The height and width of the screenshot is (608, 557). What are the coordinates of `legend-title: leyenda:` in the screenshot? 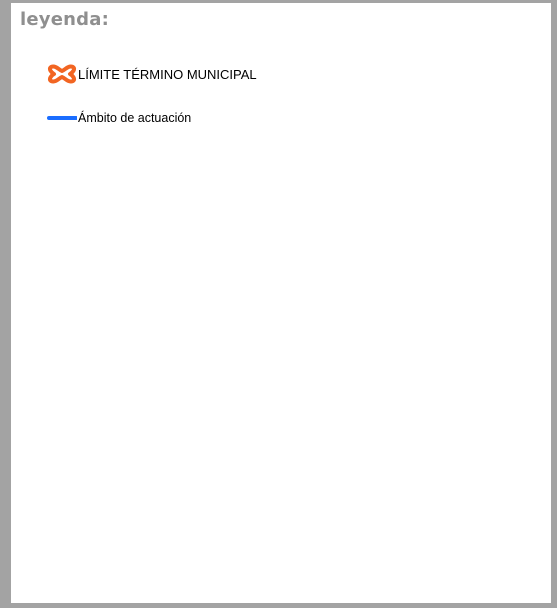 It's located at (64, 19).